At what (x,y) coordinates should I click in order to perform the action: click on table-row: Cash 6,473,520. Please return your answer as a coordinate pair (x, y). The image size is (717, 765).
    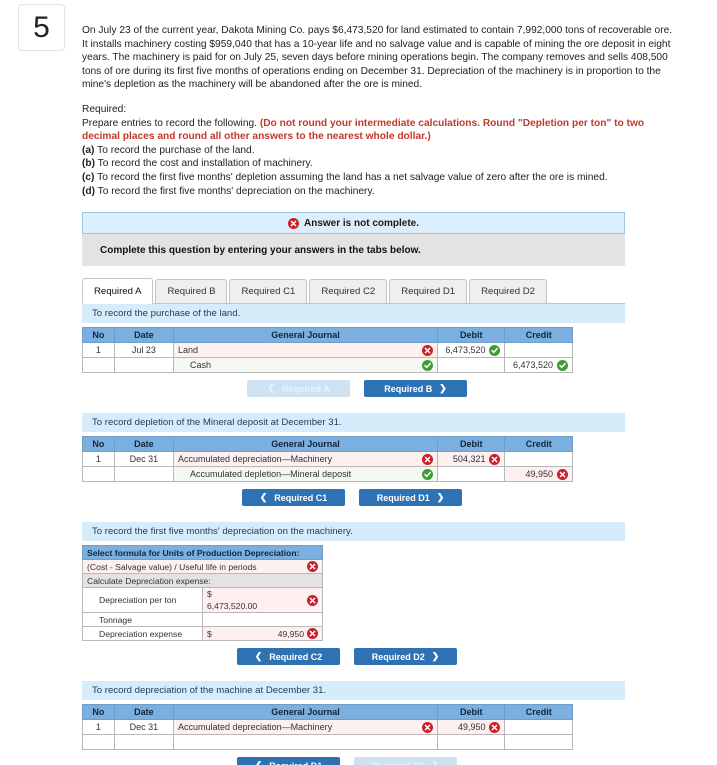
    Looking at the image, I should click on (327, 365).